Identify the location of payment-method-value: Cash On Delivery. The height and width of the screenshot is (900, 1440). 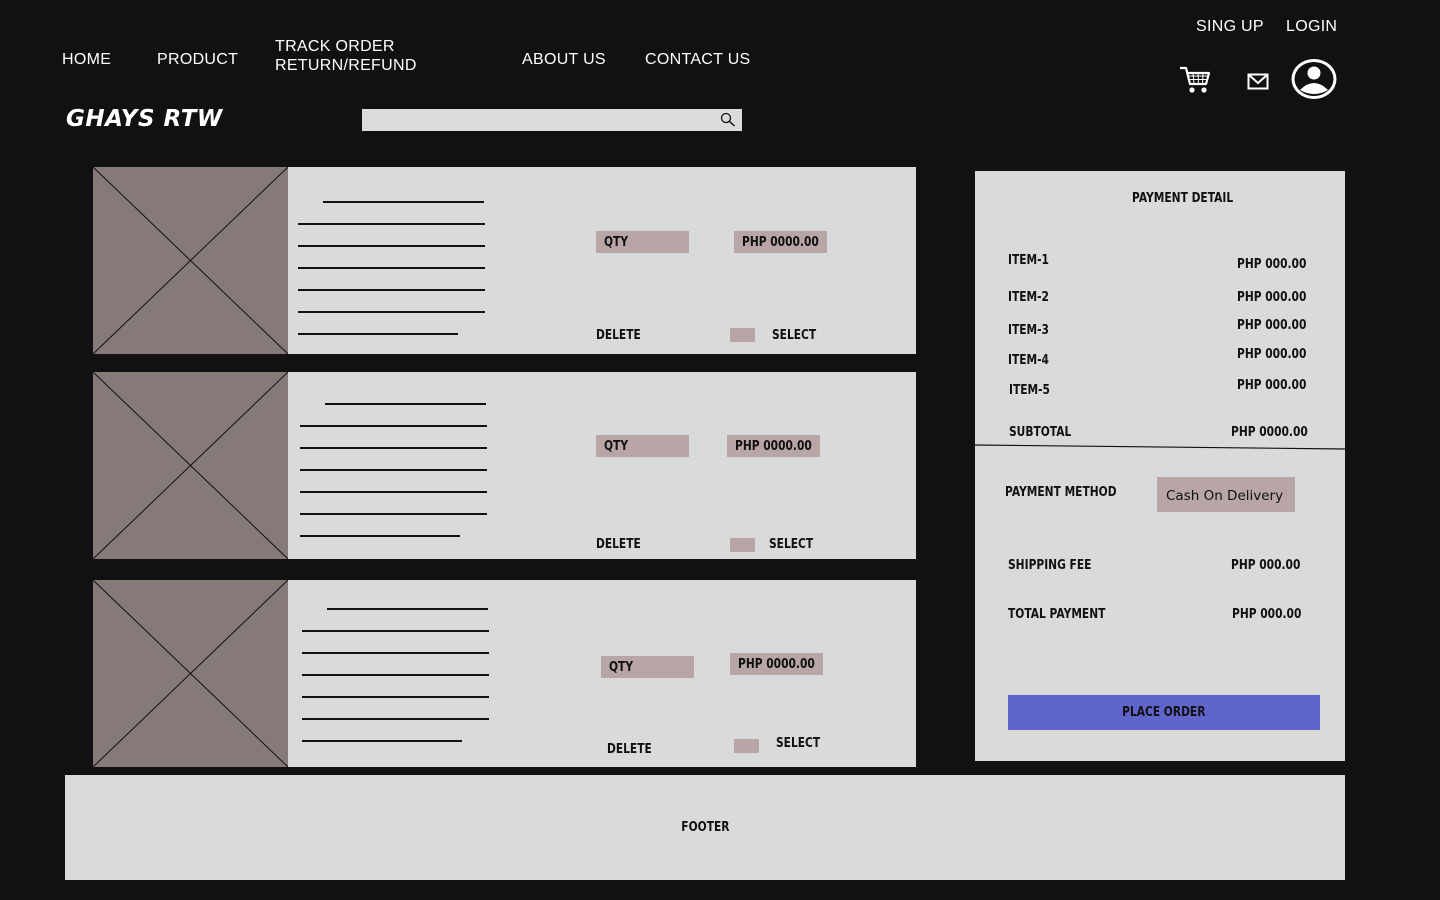
(1225, 496).